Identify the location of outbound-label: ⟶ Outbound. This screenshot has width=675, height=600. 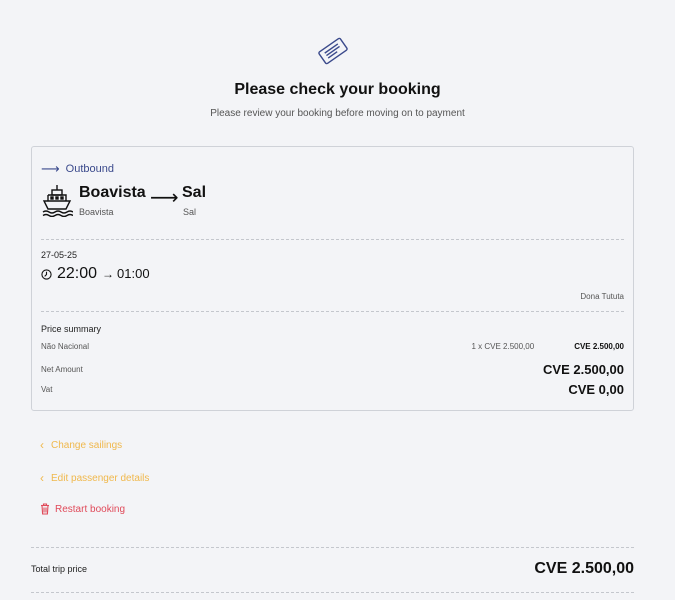
(77, 169).